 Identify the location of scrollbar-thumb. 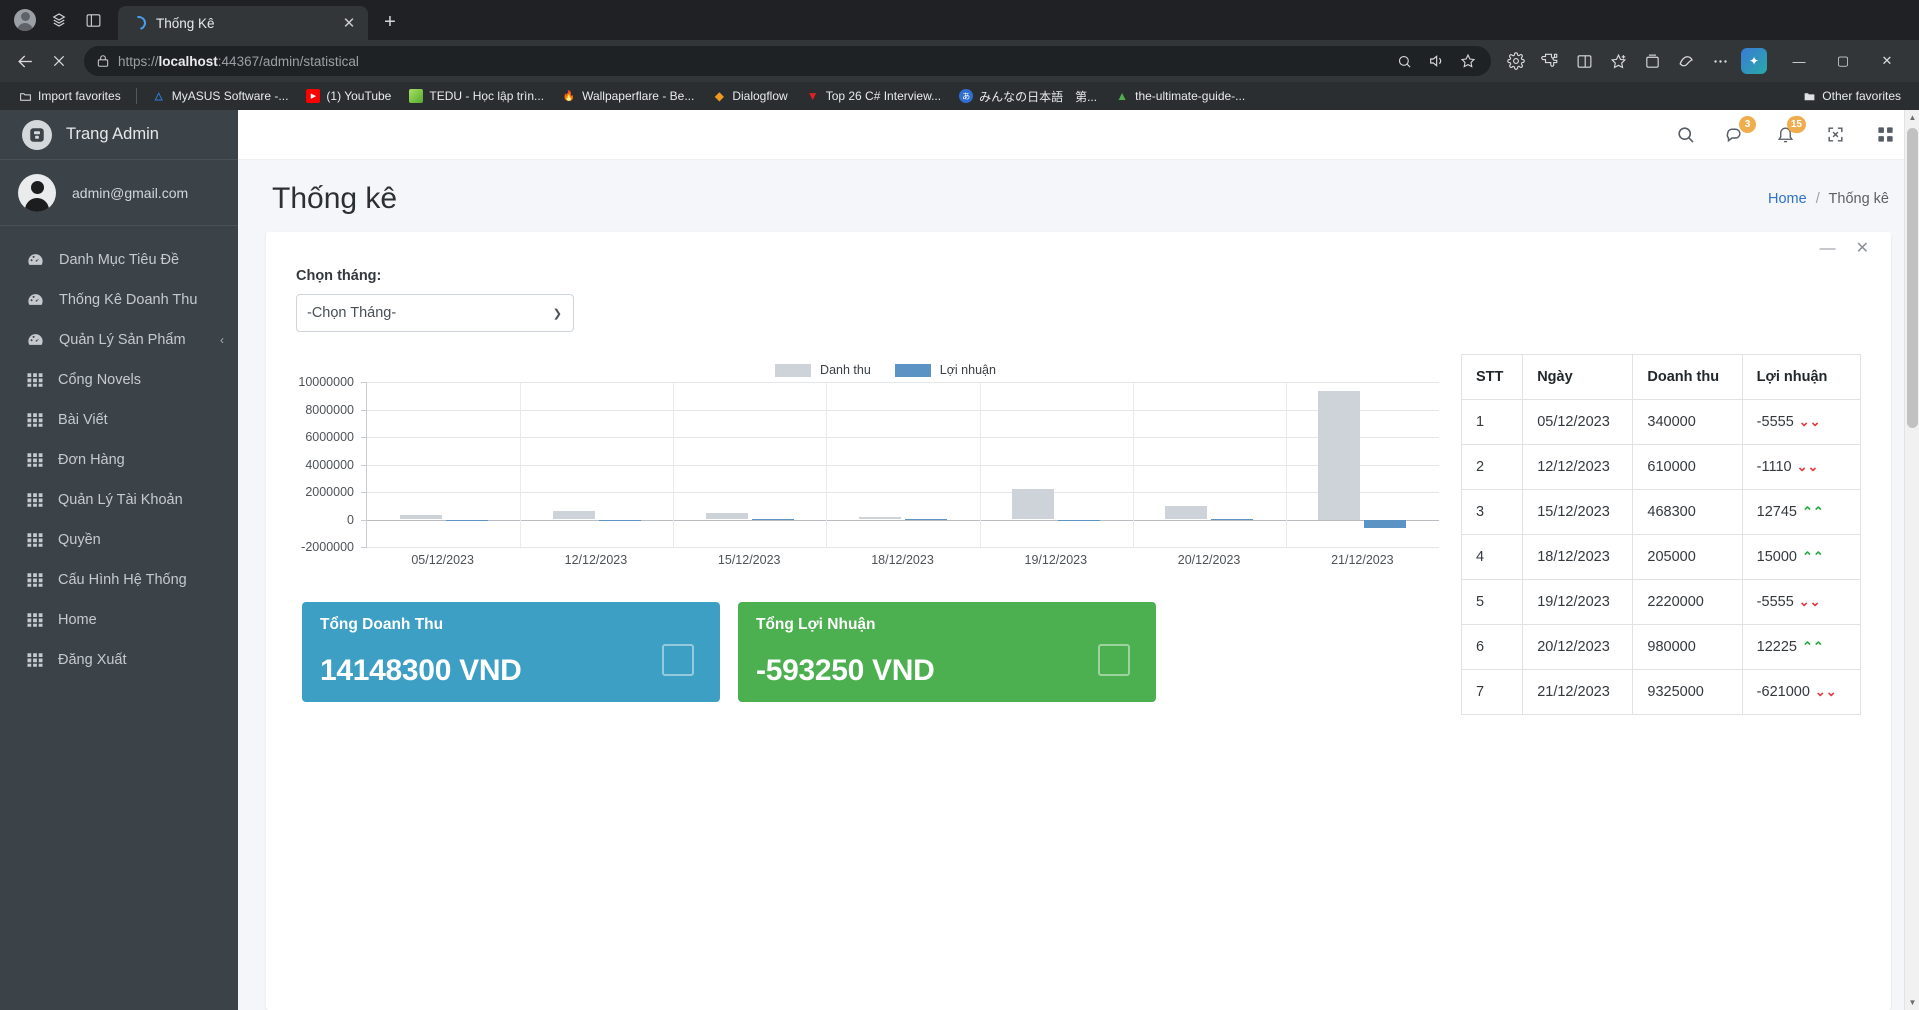
(1912, 278).